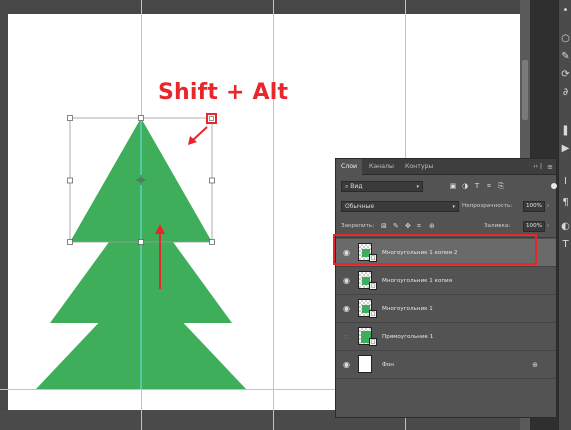  What do you see at coordinates (525, 90) in the screenshot?
I see `scrollbar-thumb` at bounding box center [525, 90].